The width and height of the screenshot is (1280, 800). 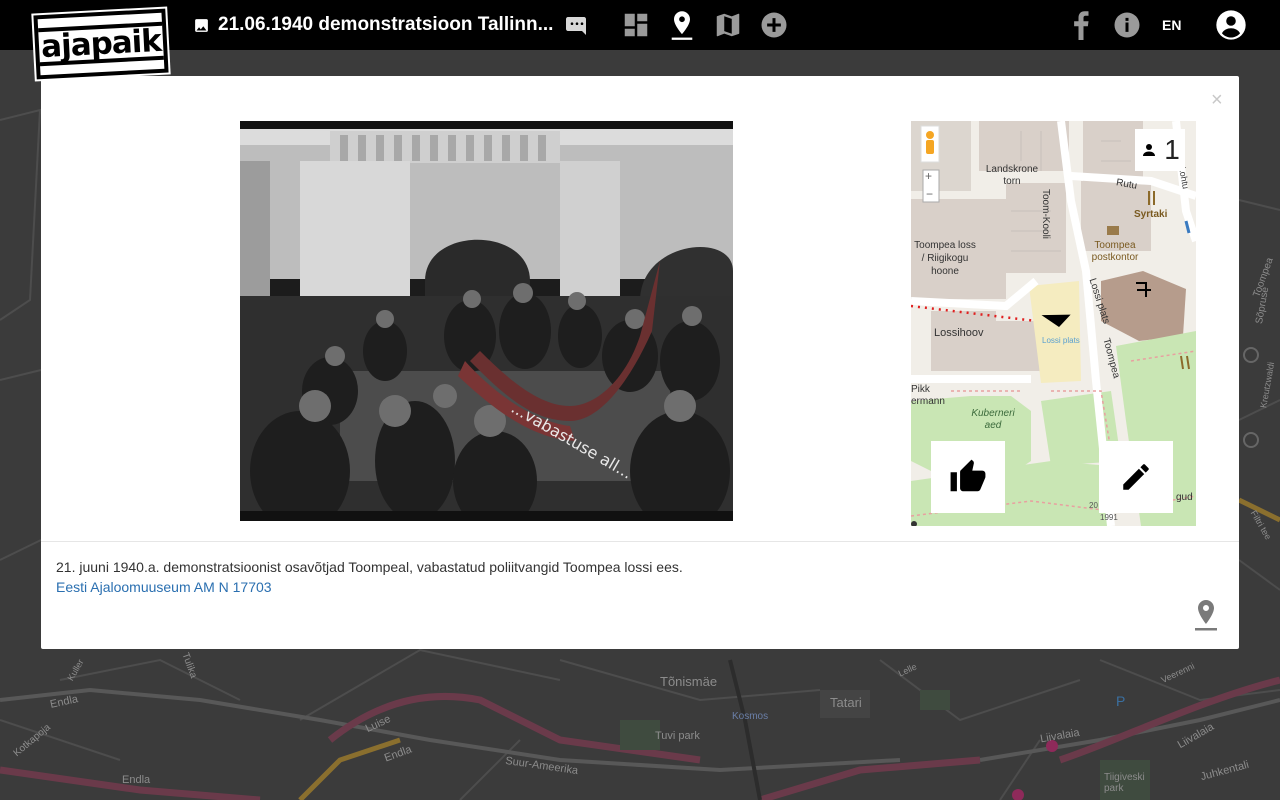 I want to click on logo-text: ajapaik, so click(x=101, y=44).